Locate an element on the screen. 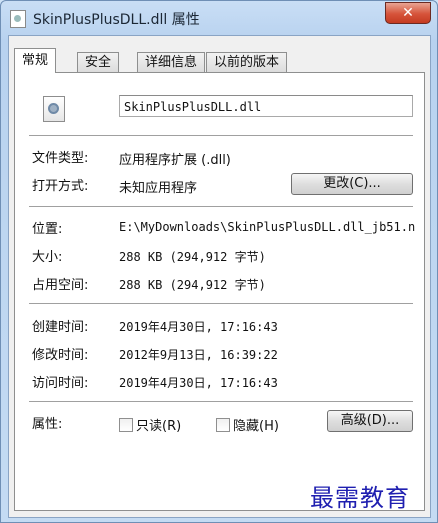 The image size is (438, 523). modified-value: 2012年9月13日, 16:39:22 is located at coordinates (198, 355).